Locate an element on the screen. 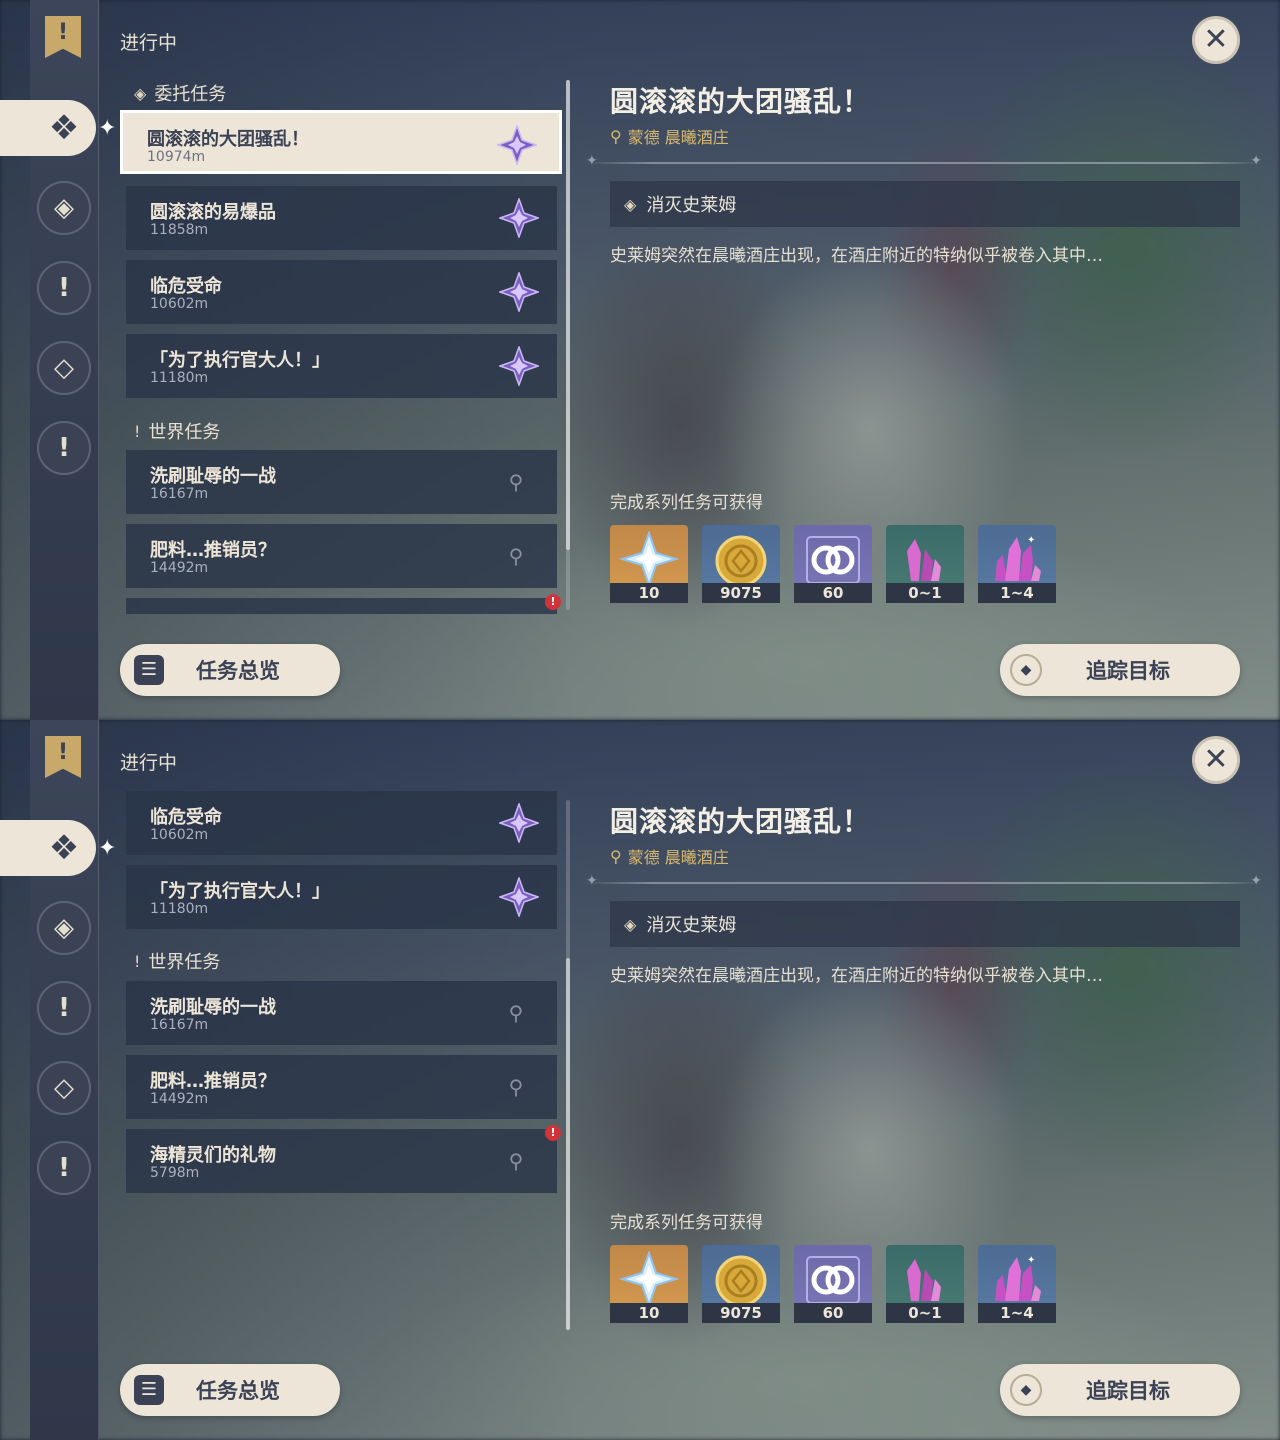 The width and height of the screenshot is (1280, 1440). group-label-text: 委托任务 is located at coordinates (190, 94).